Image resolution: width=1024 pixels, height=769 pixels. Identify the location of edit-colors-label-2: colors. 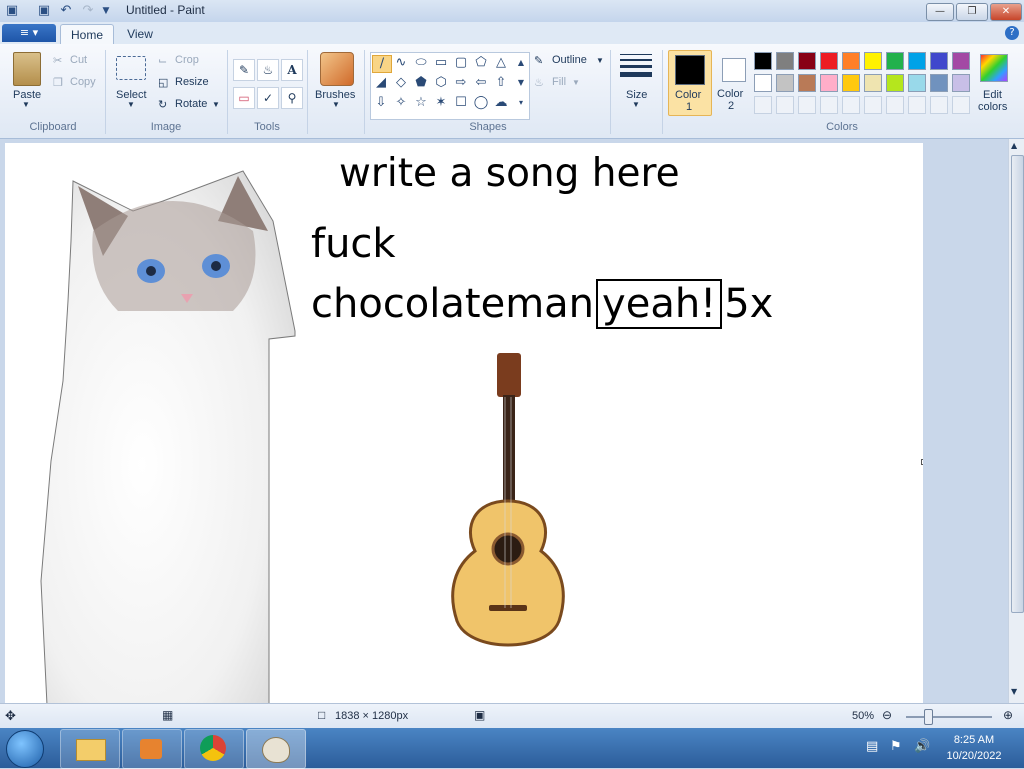
(992, 107).